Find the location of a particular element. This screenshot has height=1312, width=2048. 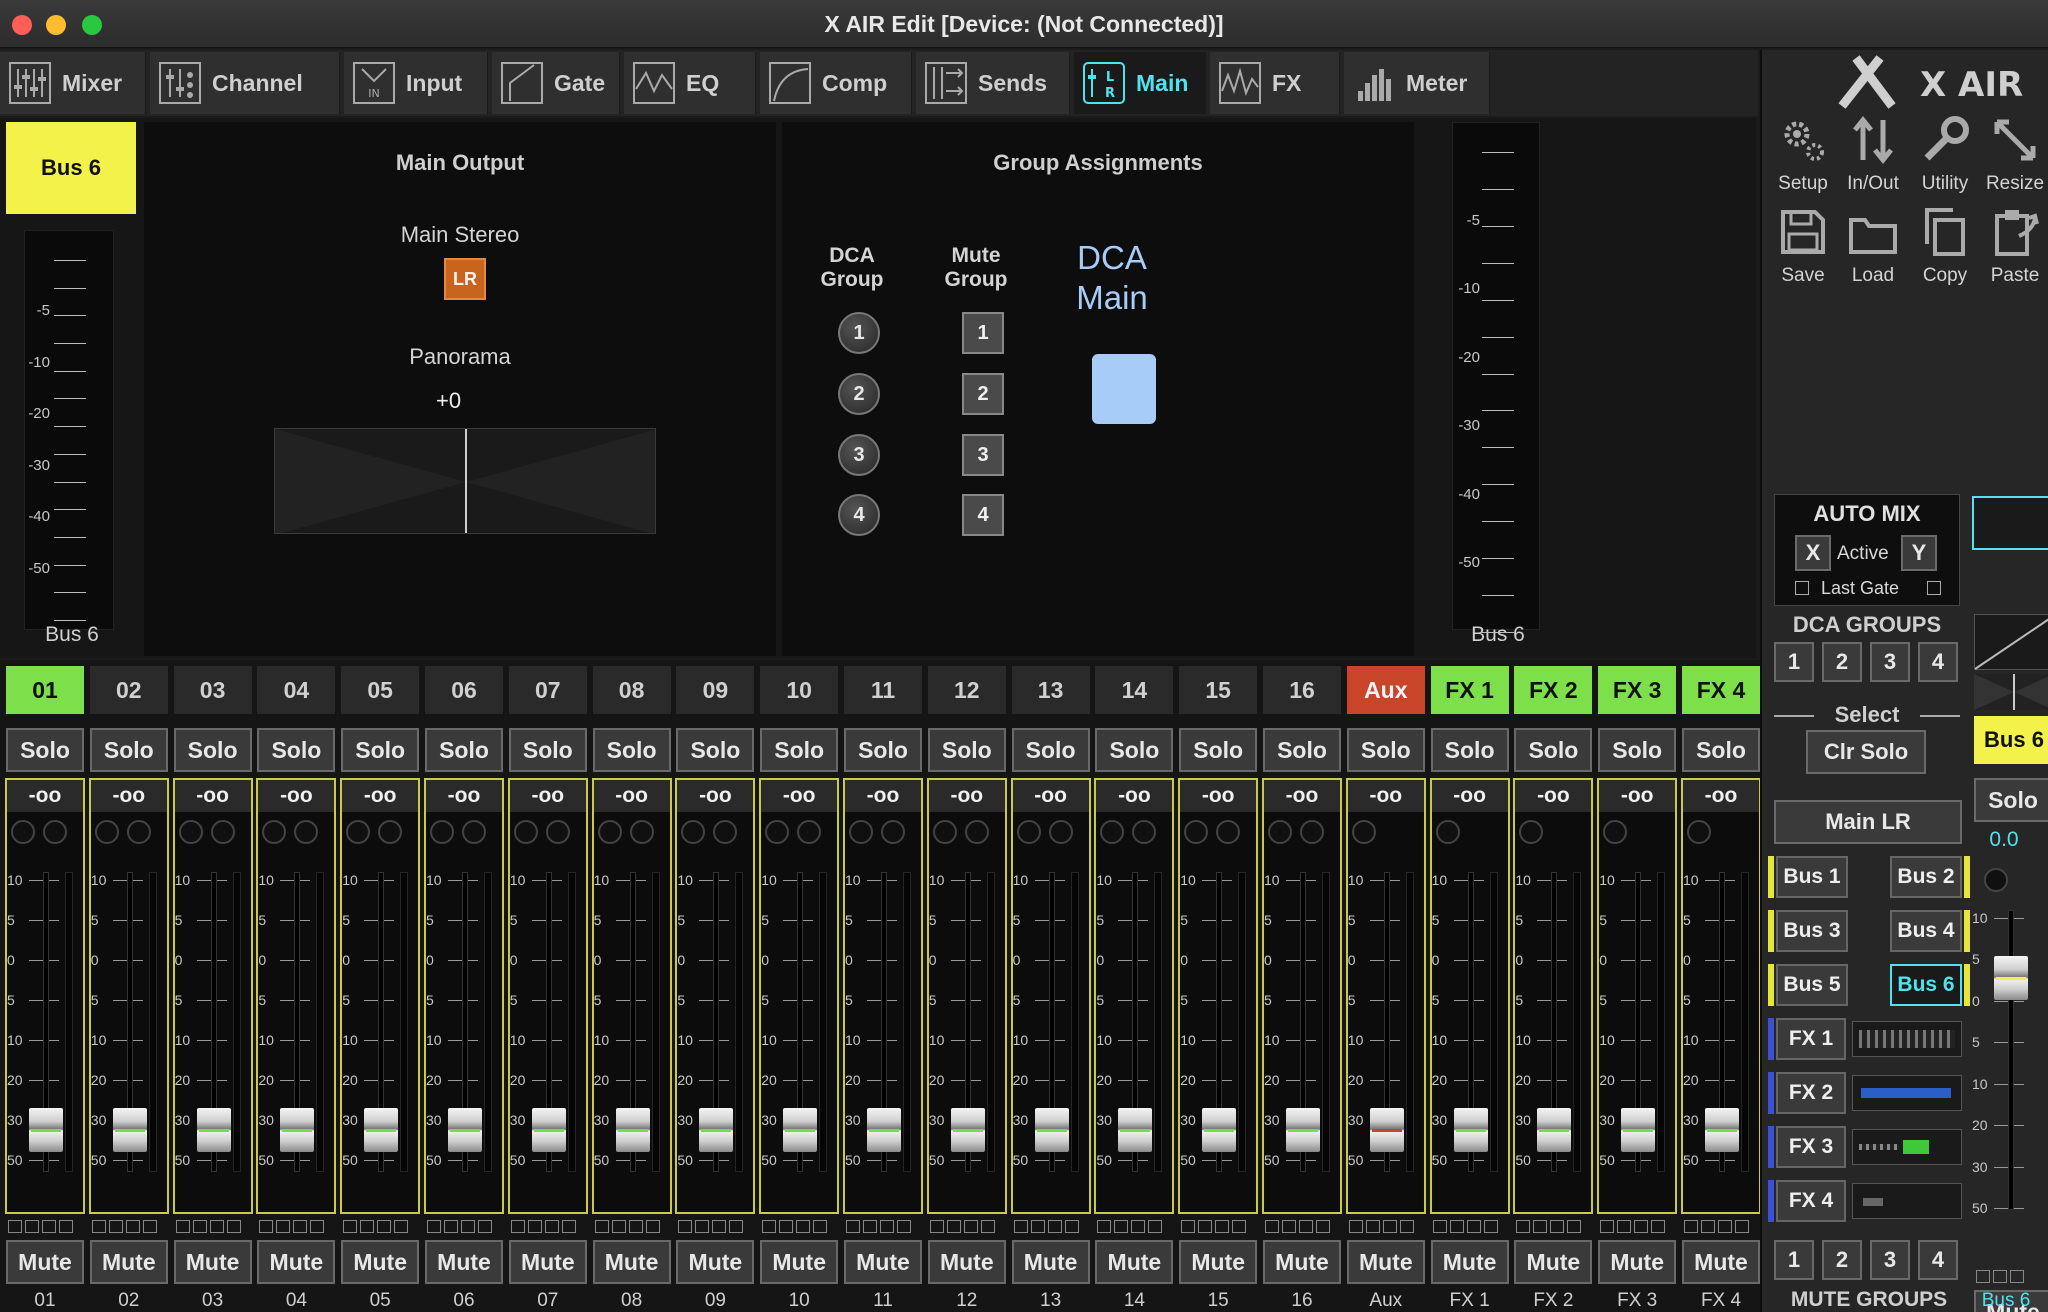

channel-name: Aux is located at coordinates (1385, 690).